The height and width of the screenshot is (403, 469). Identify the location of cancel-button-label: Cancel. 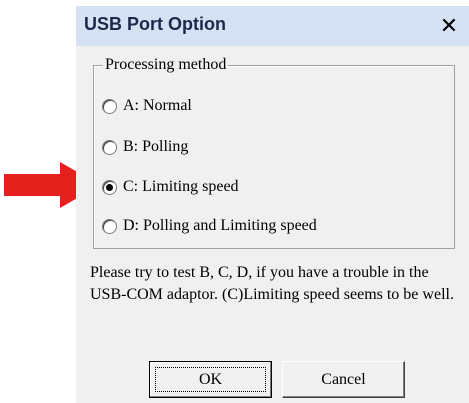
(343, 379).